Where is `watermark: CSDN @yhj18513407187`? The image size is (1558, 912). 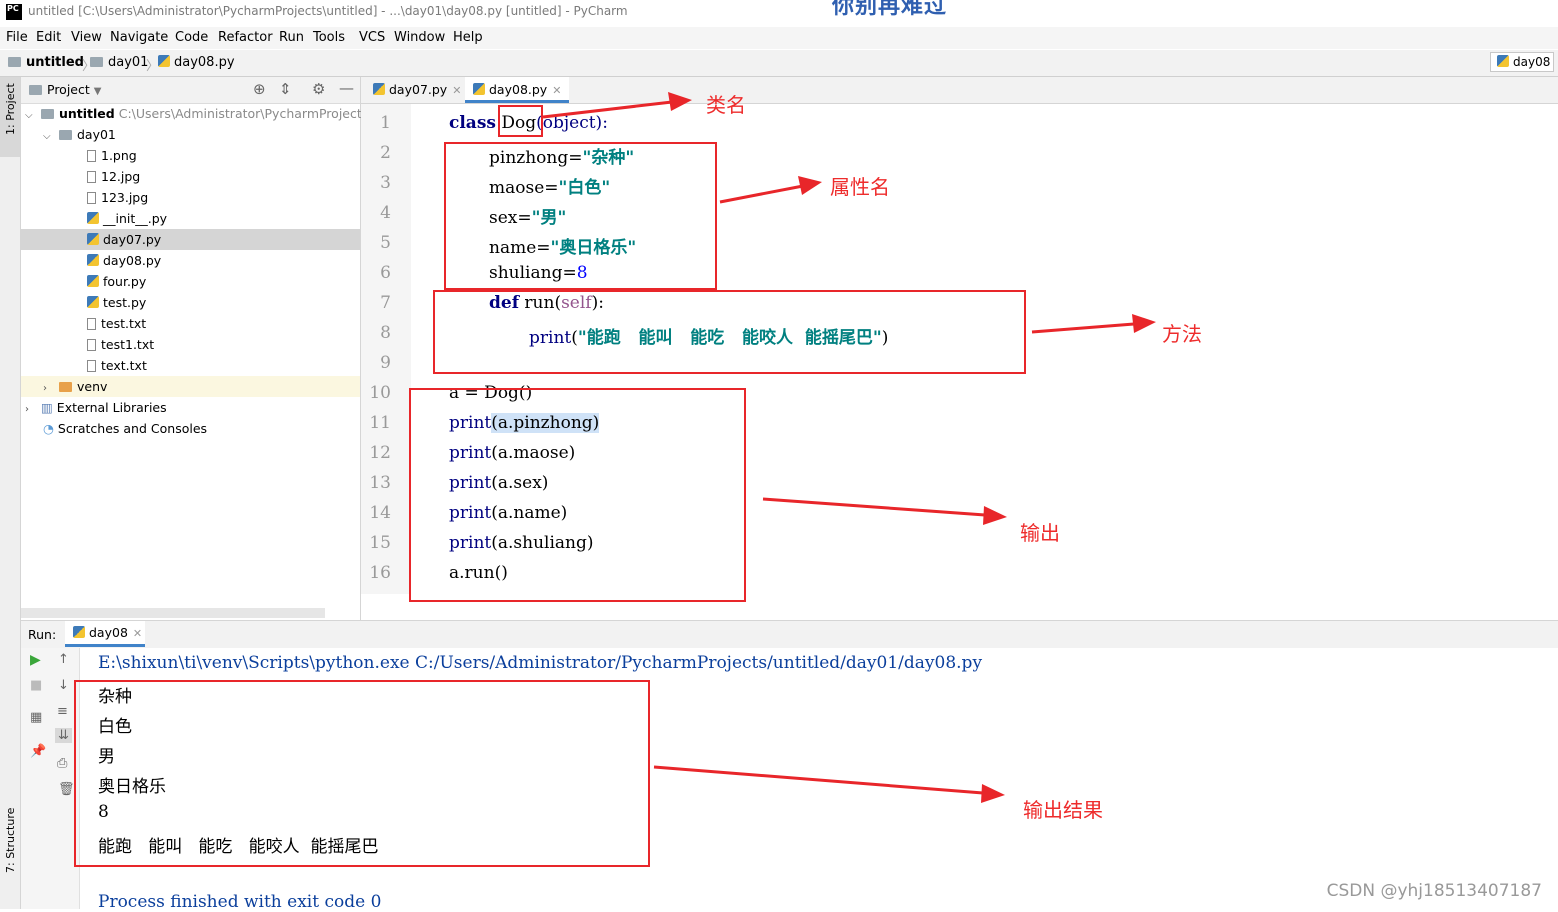
watermark: CSDN @yhj18513407187 is located at coordinates (1434, 891).